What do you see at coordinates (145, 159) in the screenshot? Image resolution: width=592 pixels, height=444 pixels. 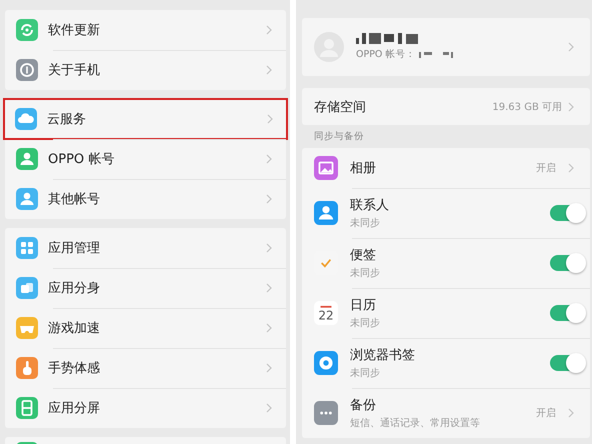 I see `settings-row: OPPO 帐号` at bounding box center [145, 159].